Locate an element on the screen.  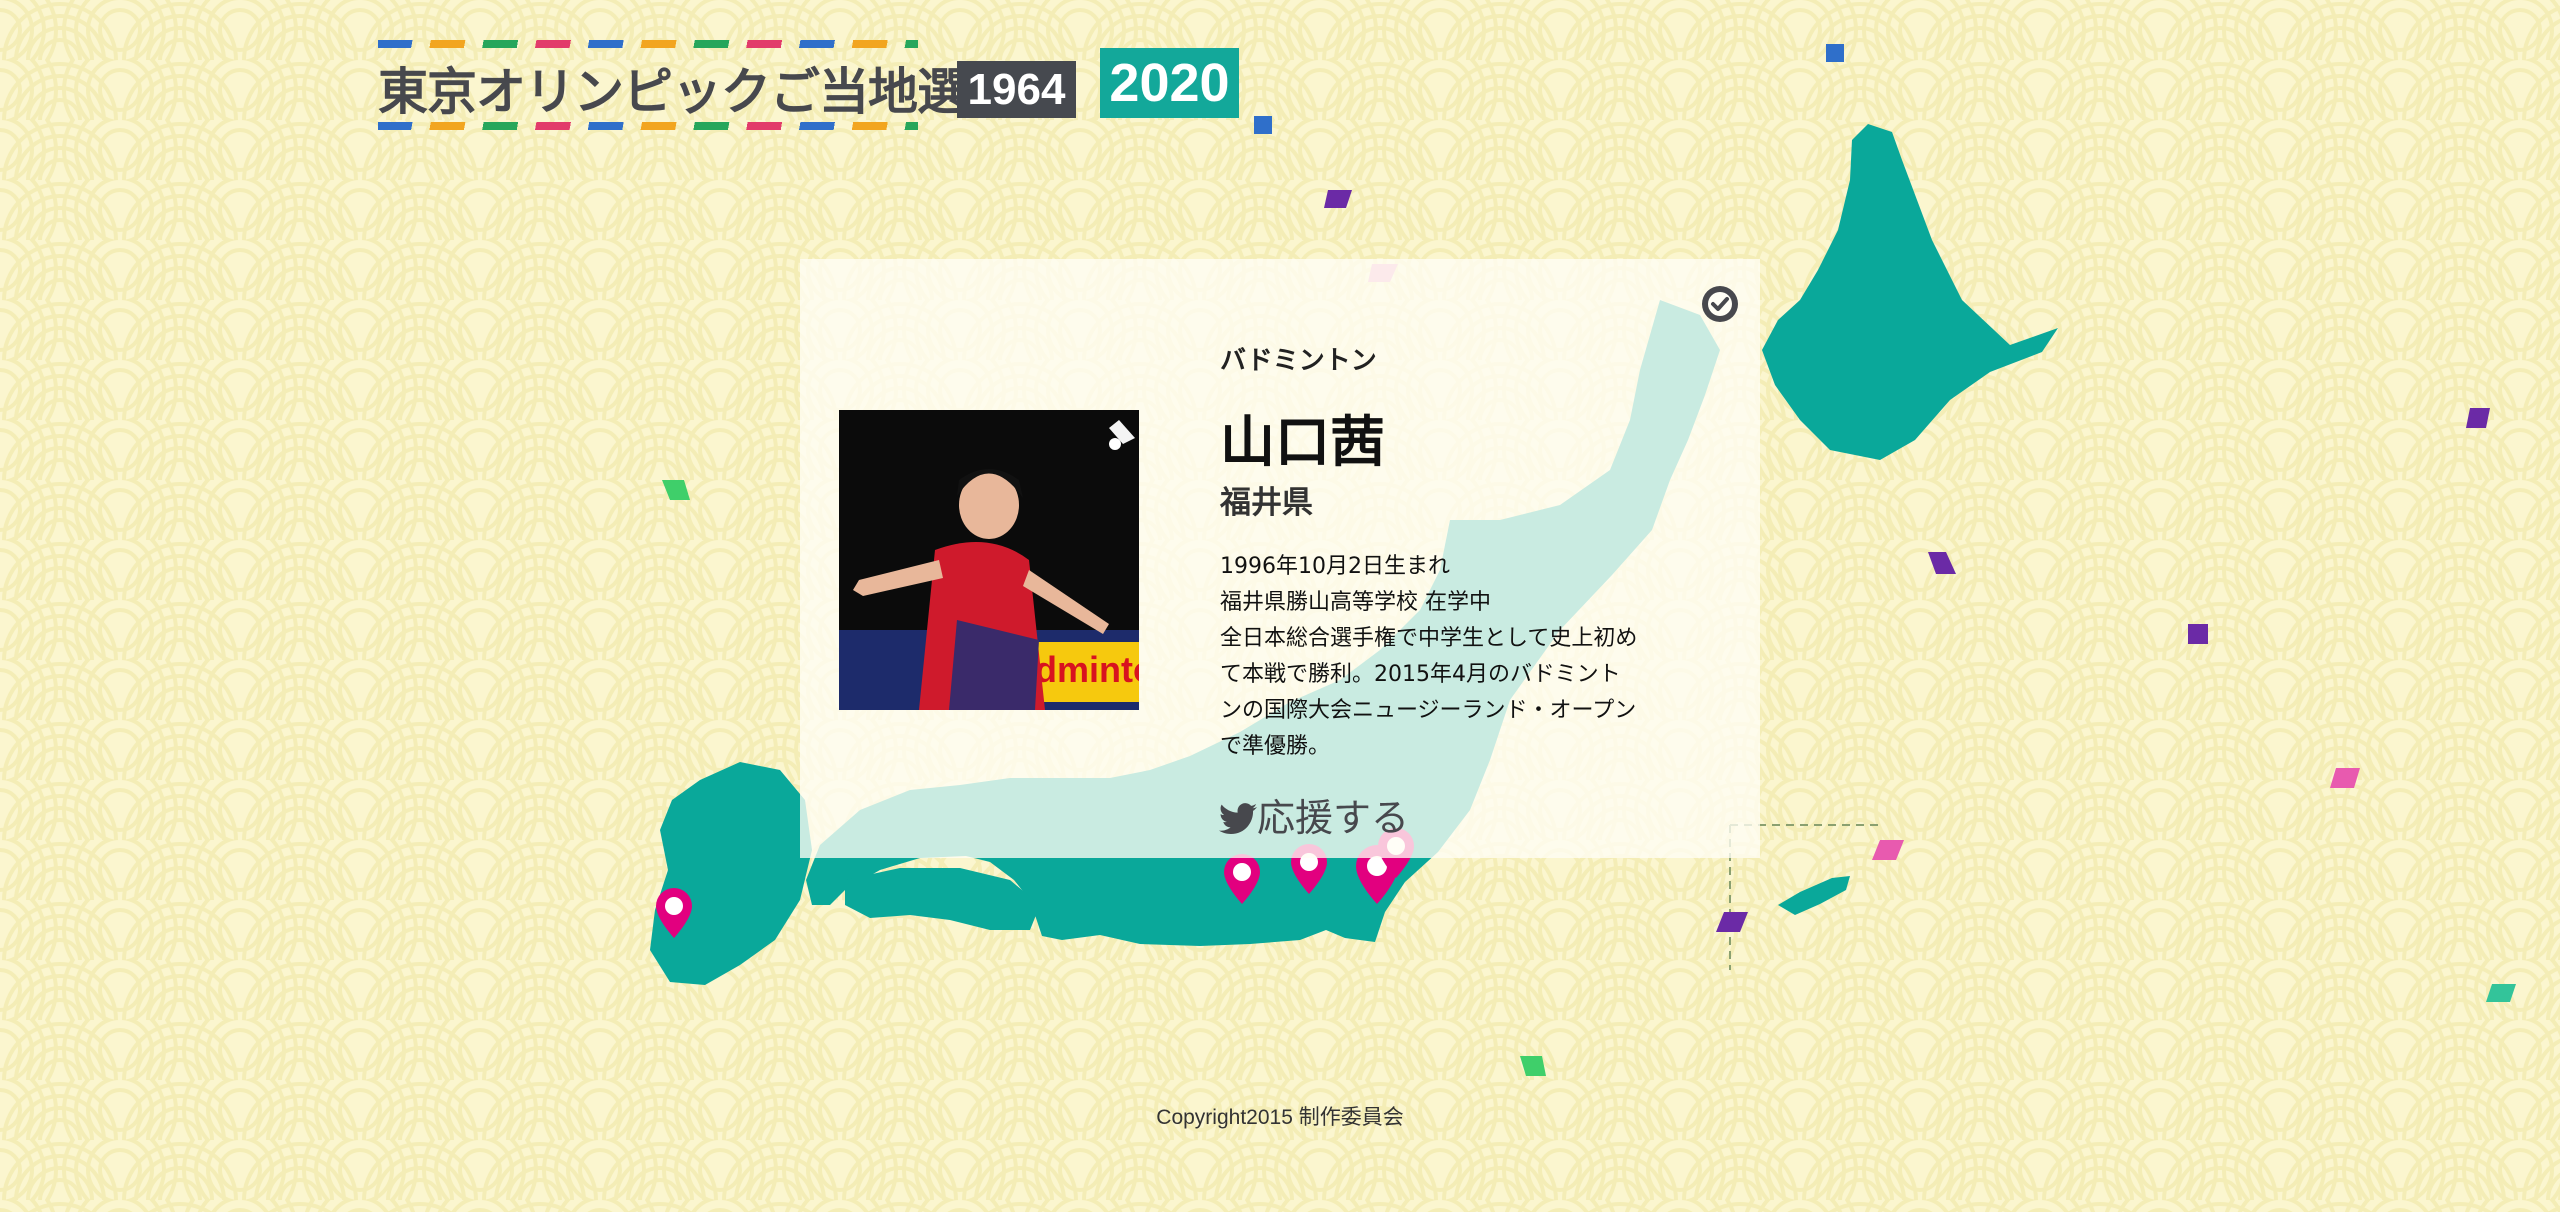
bio-line: て本戦で勝利。2015年4月のバドミント is located at coordinates (1420, 674).